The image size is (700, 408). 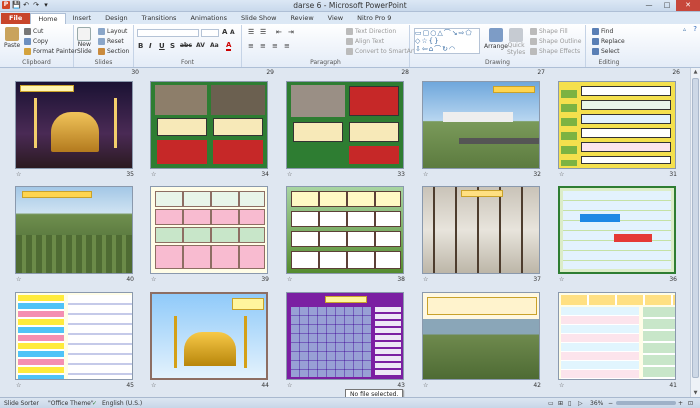 I want to click on reset-button: Reset, so click(x=111, y=41).